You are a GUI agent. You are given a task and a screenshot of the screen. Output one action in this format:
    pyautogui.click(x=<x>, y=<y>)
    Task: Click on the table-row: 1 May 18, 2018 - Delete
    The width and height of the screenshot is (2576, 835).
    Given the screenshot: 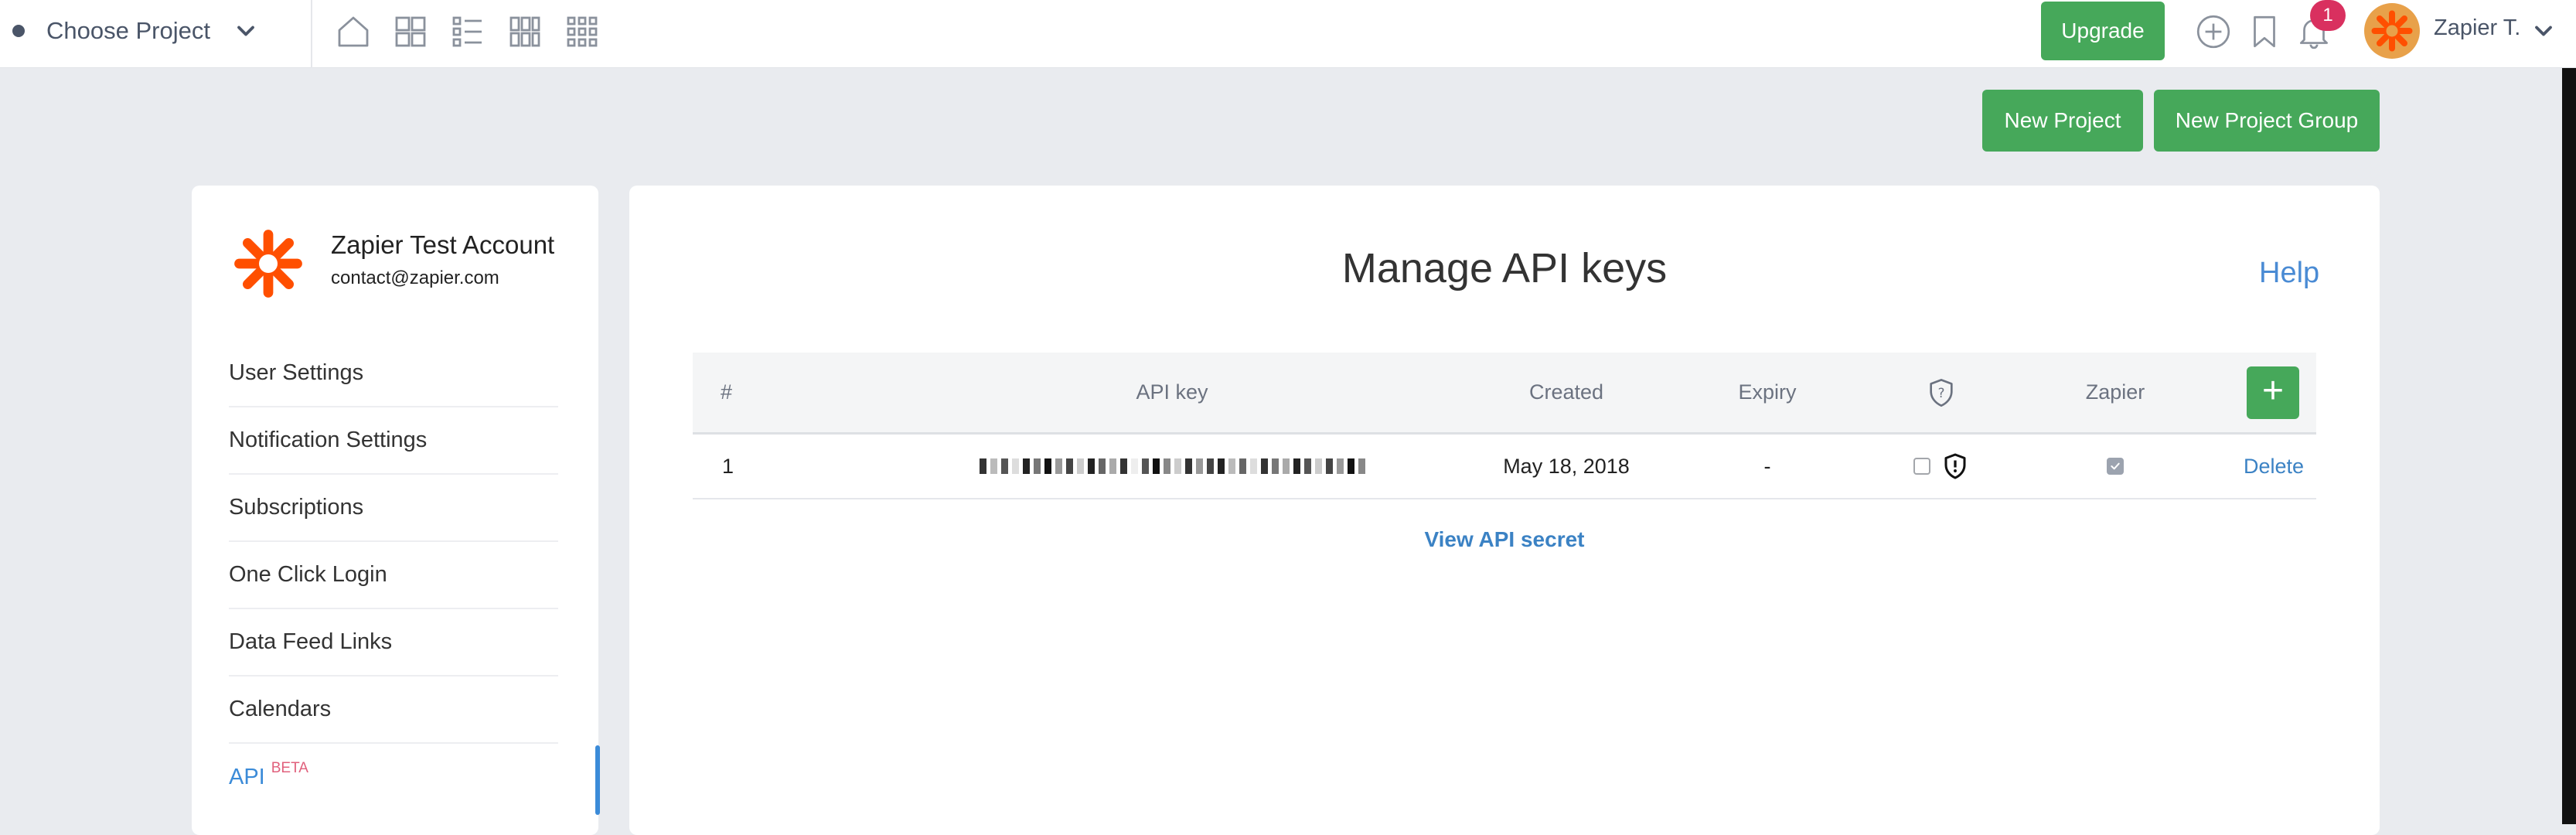 What is the action you would take?
    pyautogui.click(x=1504, y=467)
    